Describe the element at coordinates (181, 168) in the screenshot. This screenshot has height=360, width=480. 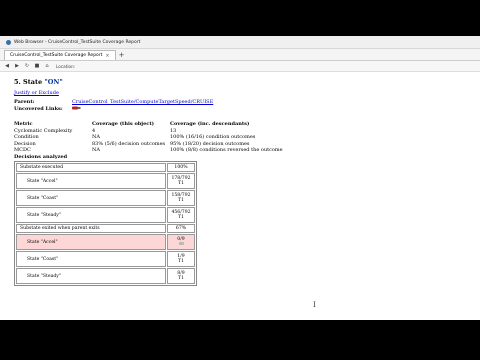
I see `decision-value: 100%` at that location.